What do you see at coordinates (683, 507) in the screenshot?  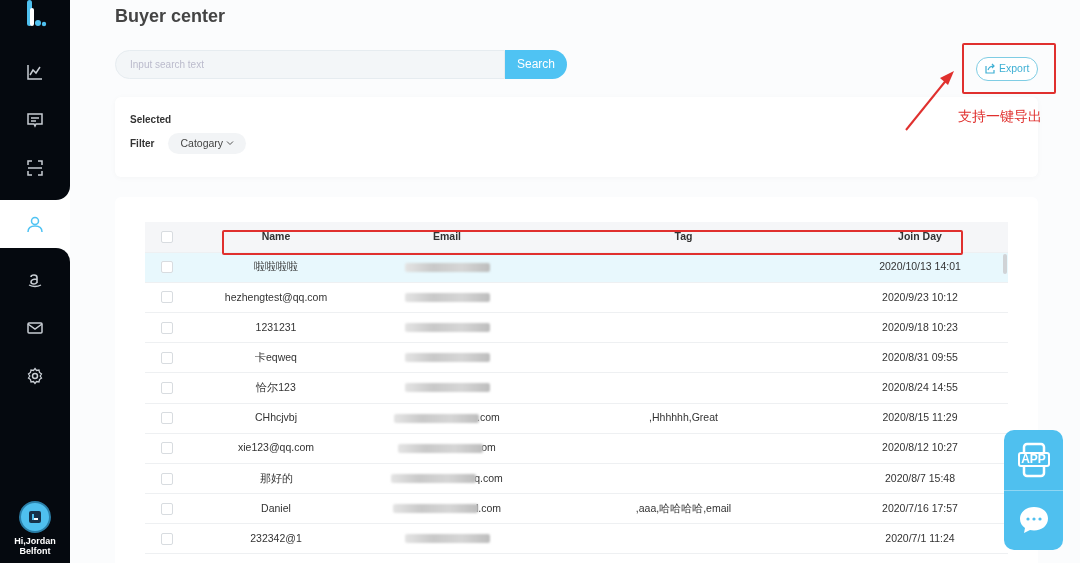 I see `table-cell: ,aaa,哈哈哈哈,email` at bounding box center [683, 507].